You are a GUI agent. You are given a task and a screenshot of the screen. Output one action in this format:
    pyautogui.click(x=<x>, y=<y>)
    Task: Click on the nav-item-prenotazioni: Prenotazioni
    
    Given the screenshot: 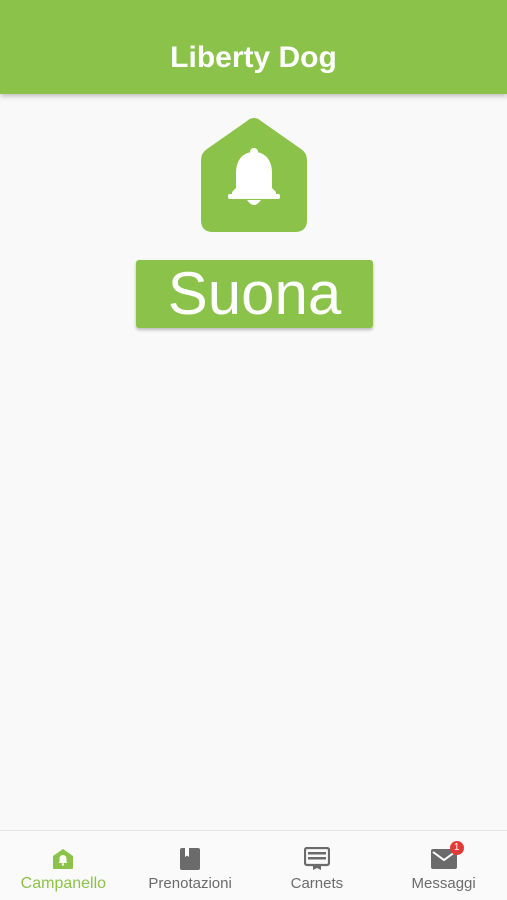 What is the action you would take?
    pyautogui.click(x=190, y=865)
    